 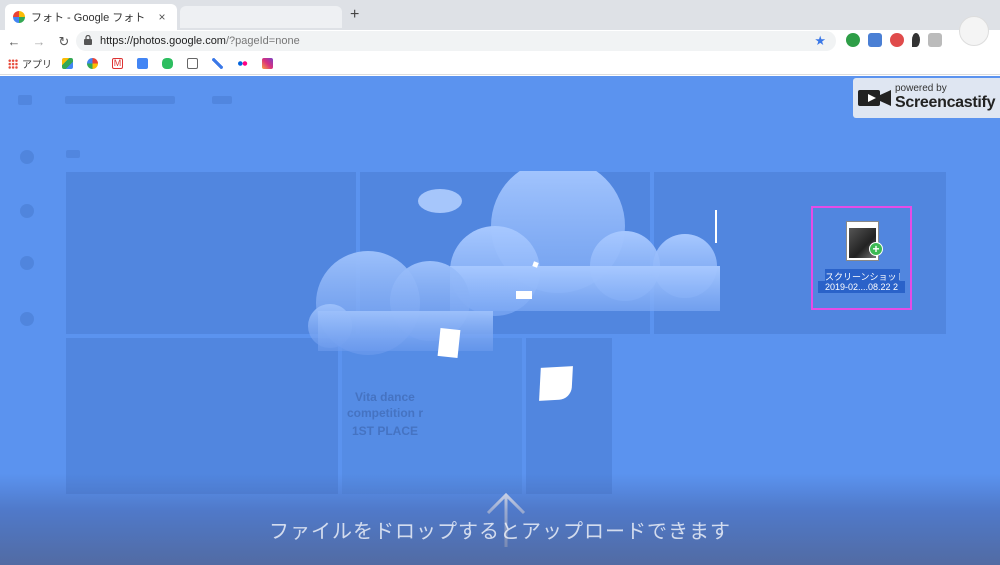 I want to click on bookmark-evernote, so click(x=169, y=63).